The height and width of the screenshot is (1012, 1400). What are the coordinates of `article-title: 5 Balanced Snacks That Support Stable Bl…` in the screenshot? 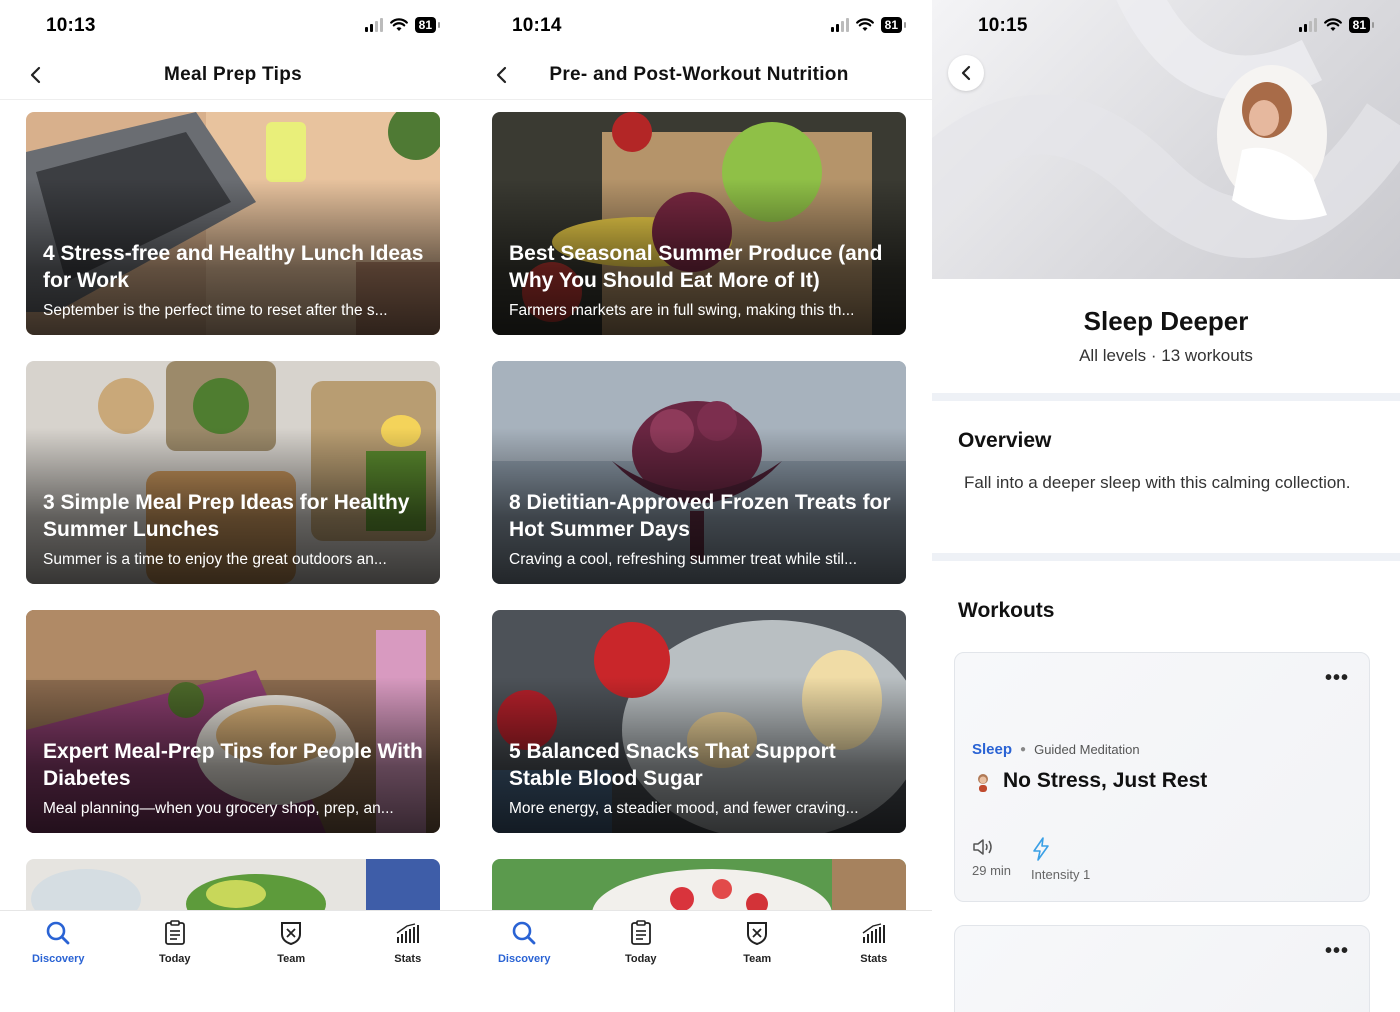 It's located at (672, 765).